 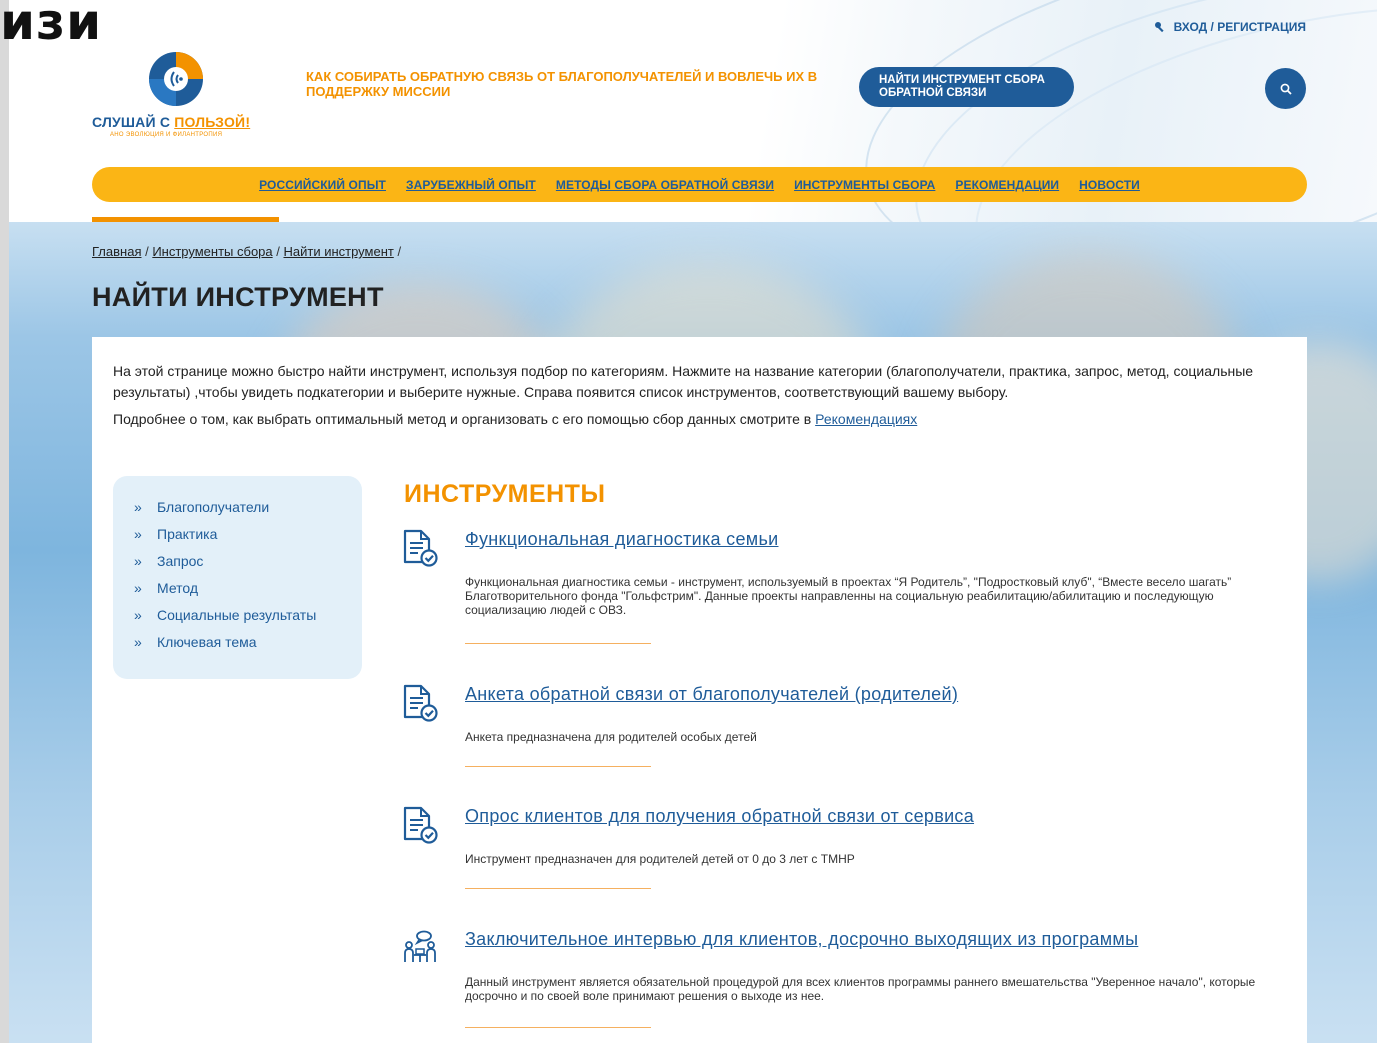 What do you see at coordinates (213, 506) in the screenshot?
I see `category-label: Благополучатели` at bounding box center [213, 506].